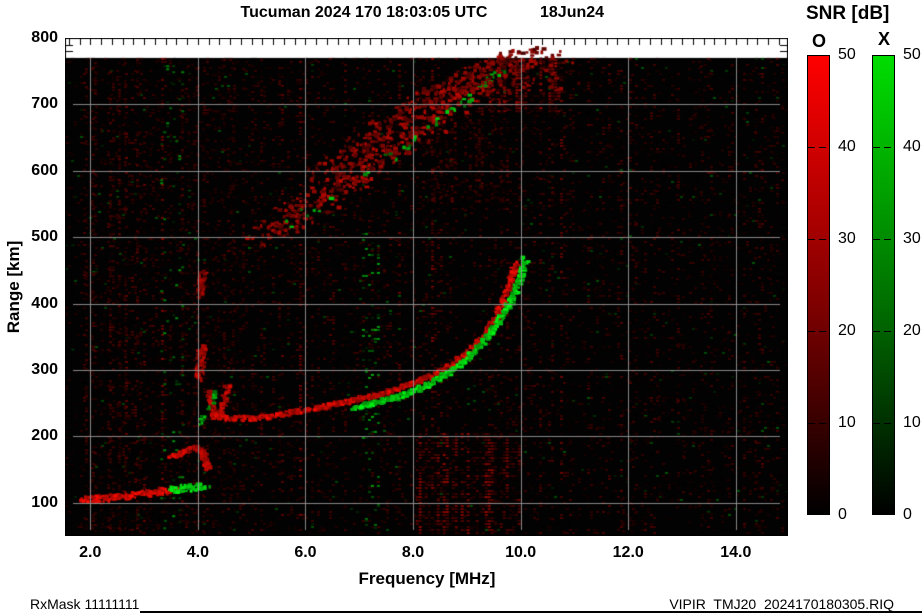  Describe the element at coordinates (818, 41) in the screenshot. I see `o-mode-label: O` at that location.